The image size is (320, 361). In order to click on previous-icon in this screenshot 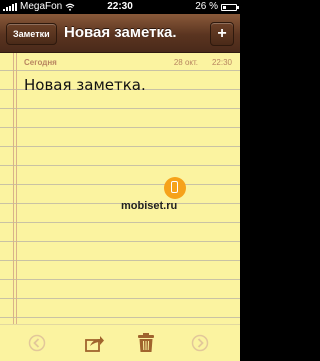, I will do `click(37, 343)`.